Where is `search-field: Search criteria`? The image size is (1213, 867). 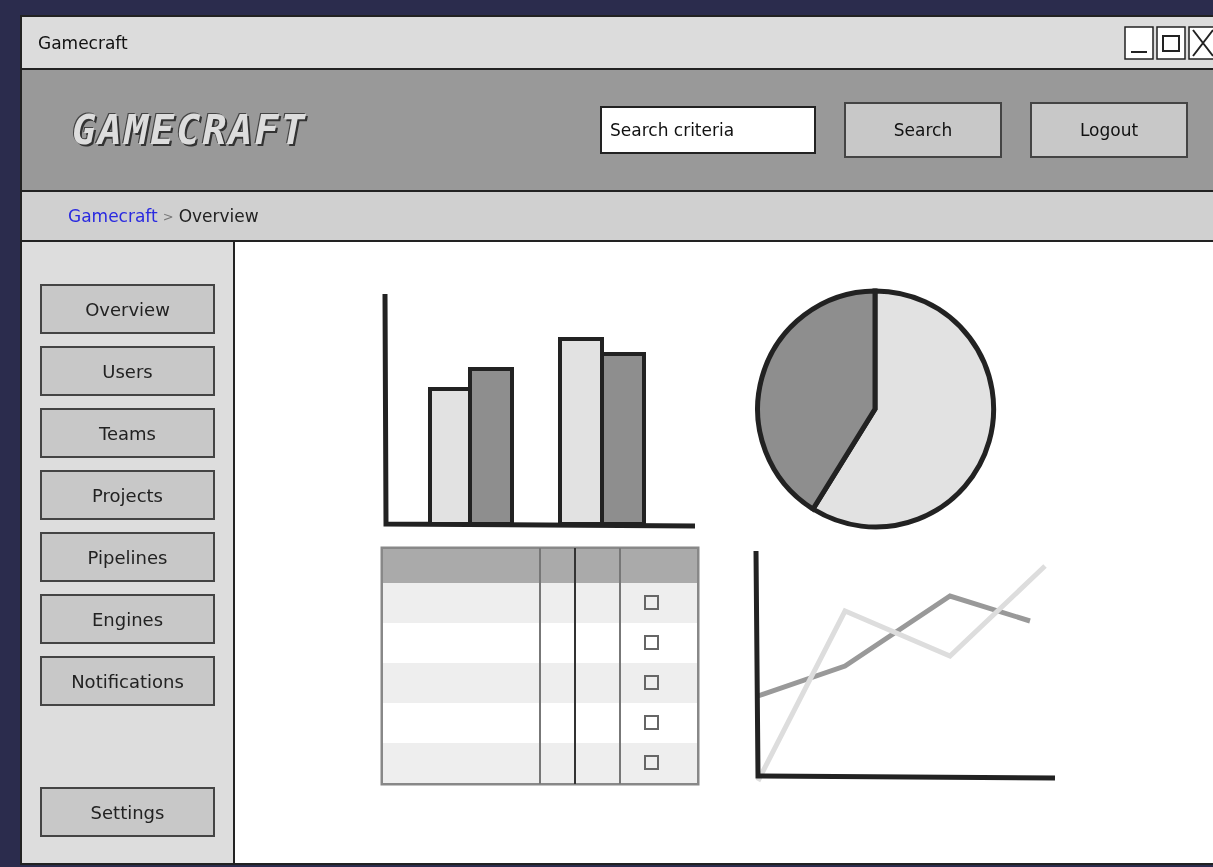
search-field: Search criteria is located at coordinates (708, 130).